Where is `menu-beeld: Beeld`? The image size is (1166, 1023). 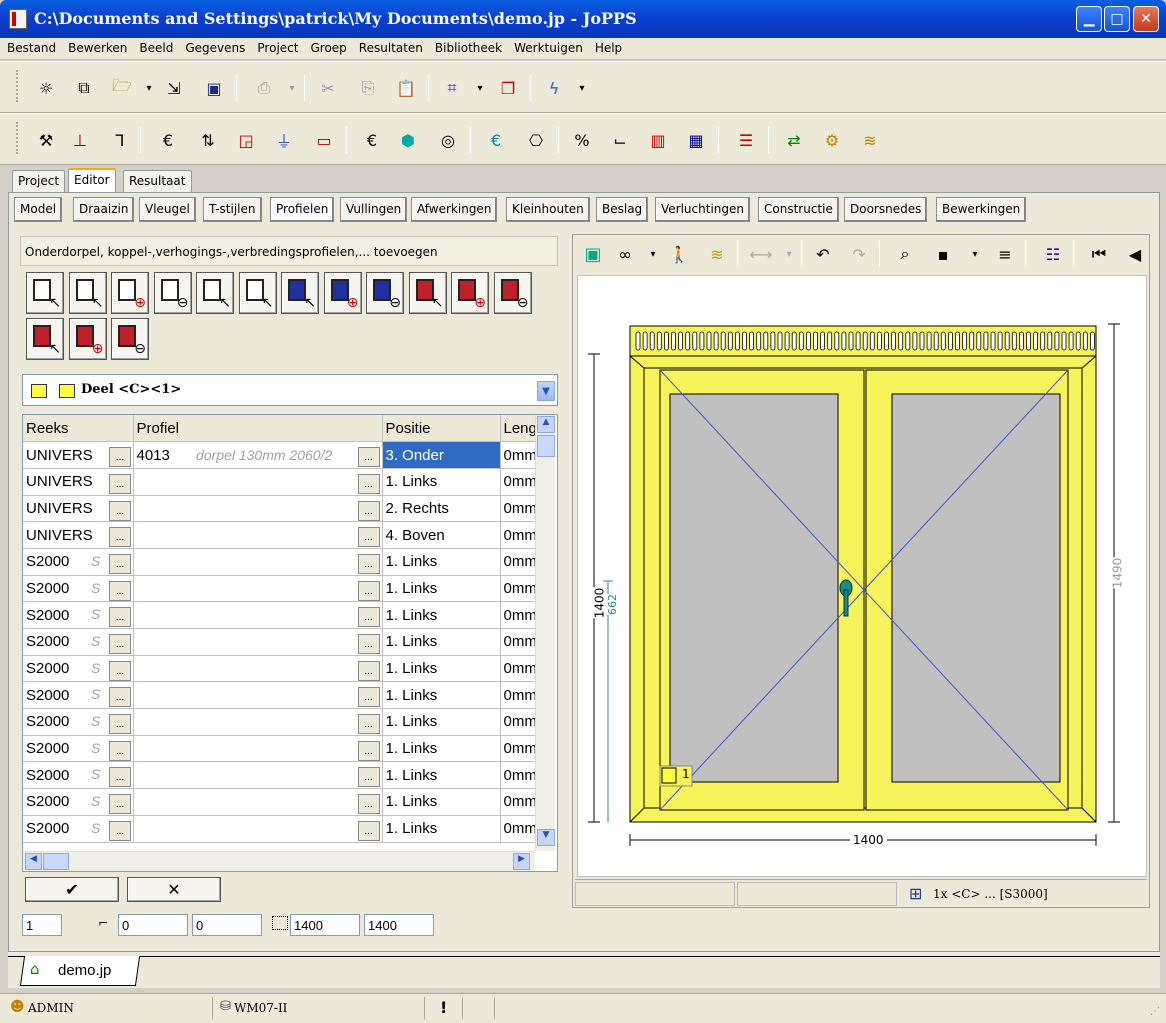
menu-beeld: Beeld is located at coordinates (155, 46).